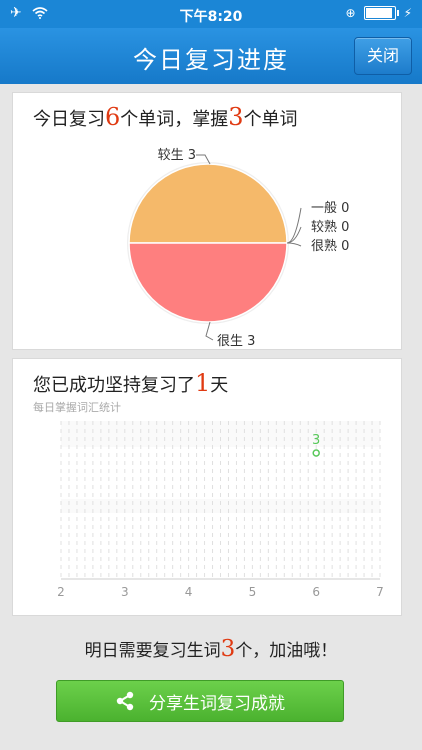 This screenshot has height=750, width=422. Describe the element at coordinates (407, 13) in the screenshot. I see `charging-icon: ⚡` at that location.